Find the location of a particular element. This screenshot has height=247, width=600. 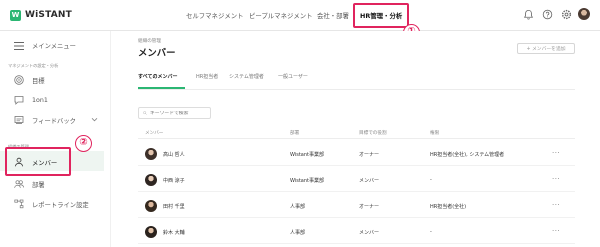

group-icon is located at coordinates (19, 184).